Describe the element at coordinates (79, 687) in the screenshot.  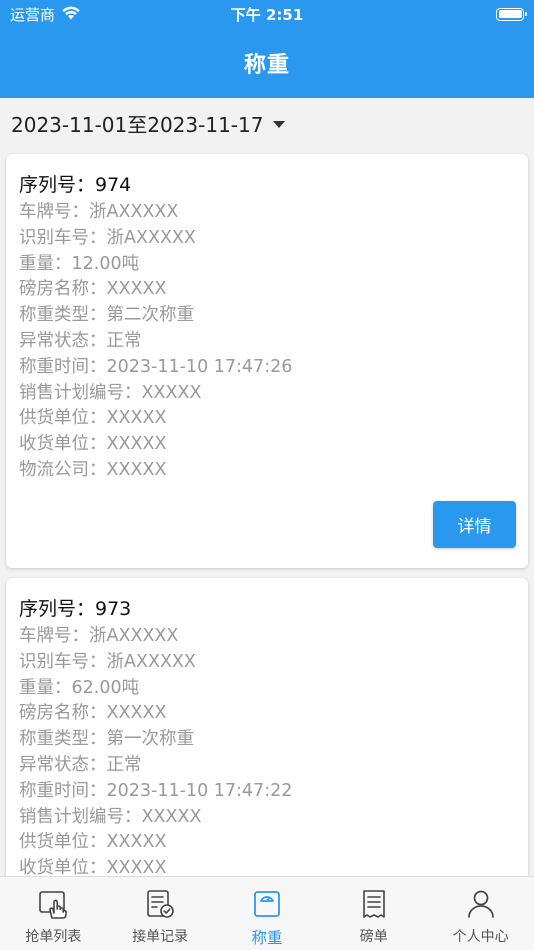
I see `record-weight: 重量：62.00吨` at that location.